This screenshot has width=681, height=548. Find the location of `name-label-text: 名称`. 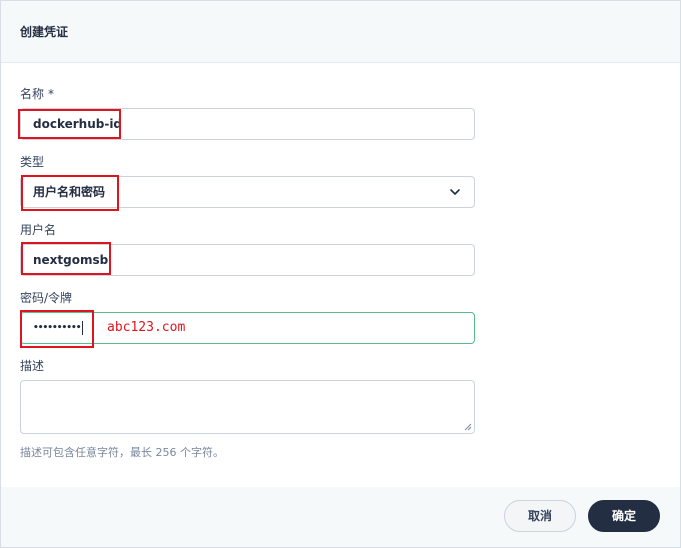

name-label-text: 名称 is located at coordinates (32, 94).